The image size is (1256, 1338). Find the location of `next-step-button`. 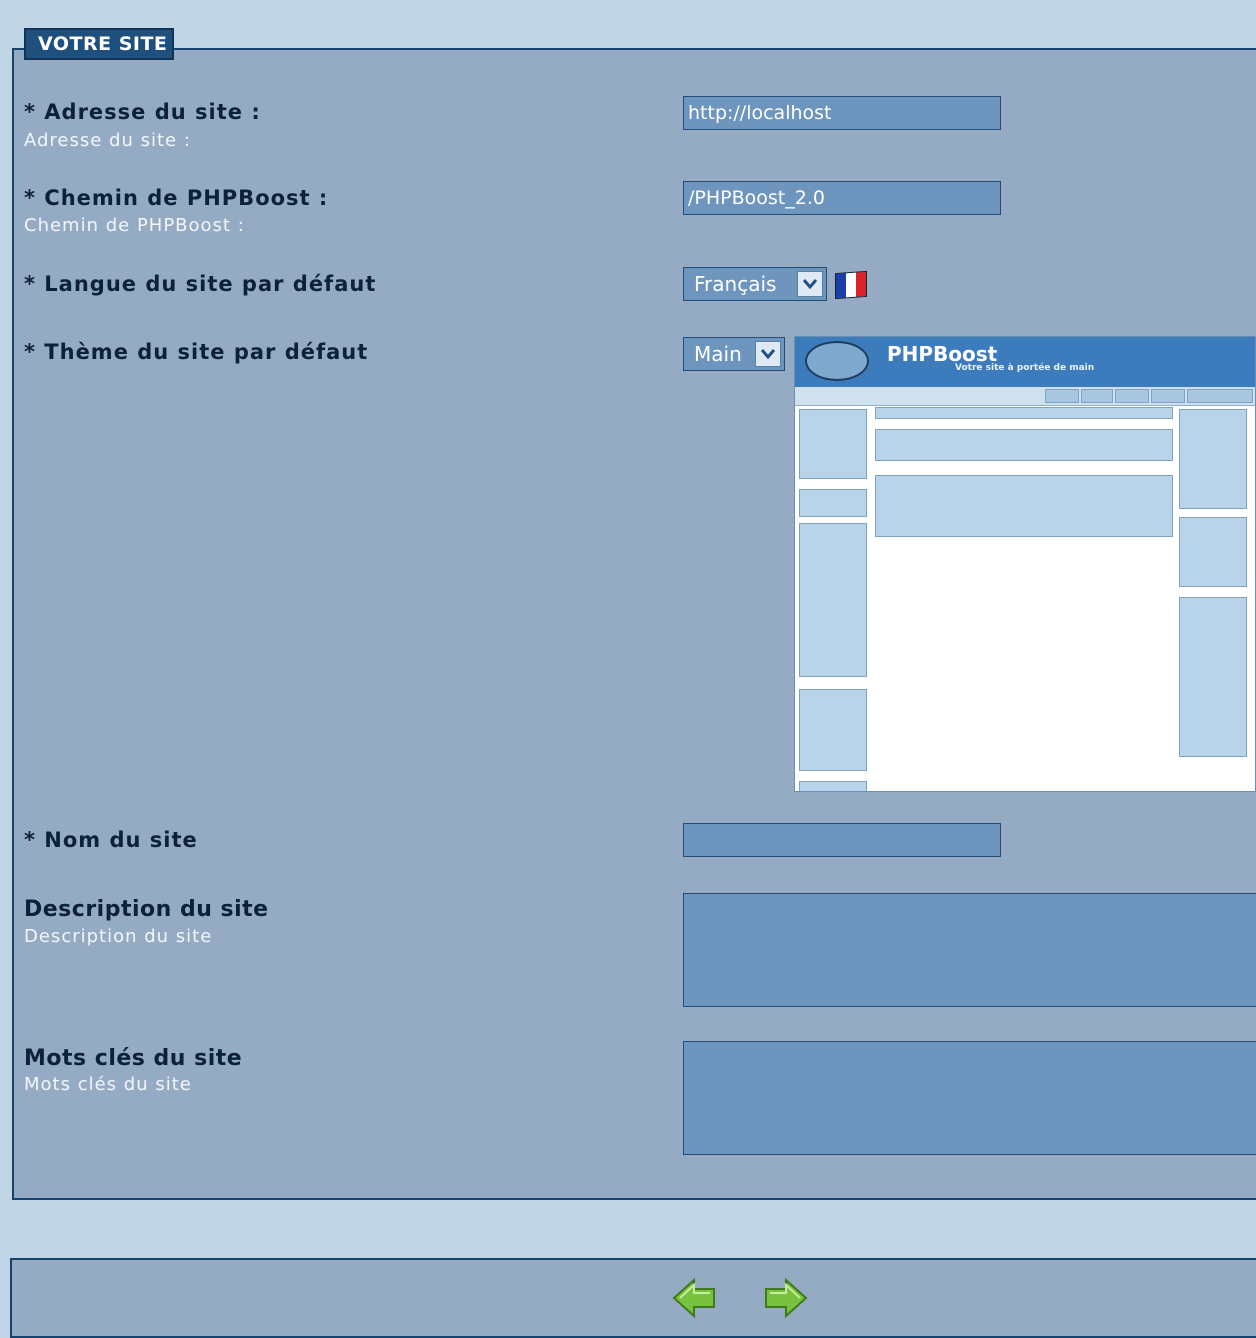

next-step-button is located at coordinates (786, 1298).